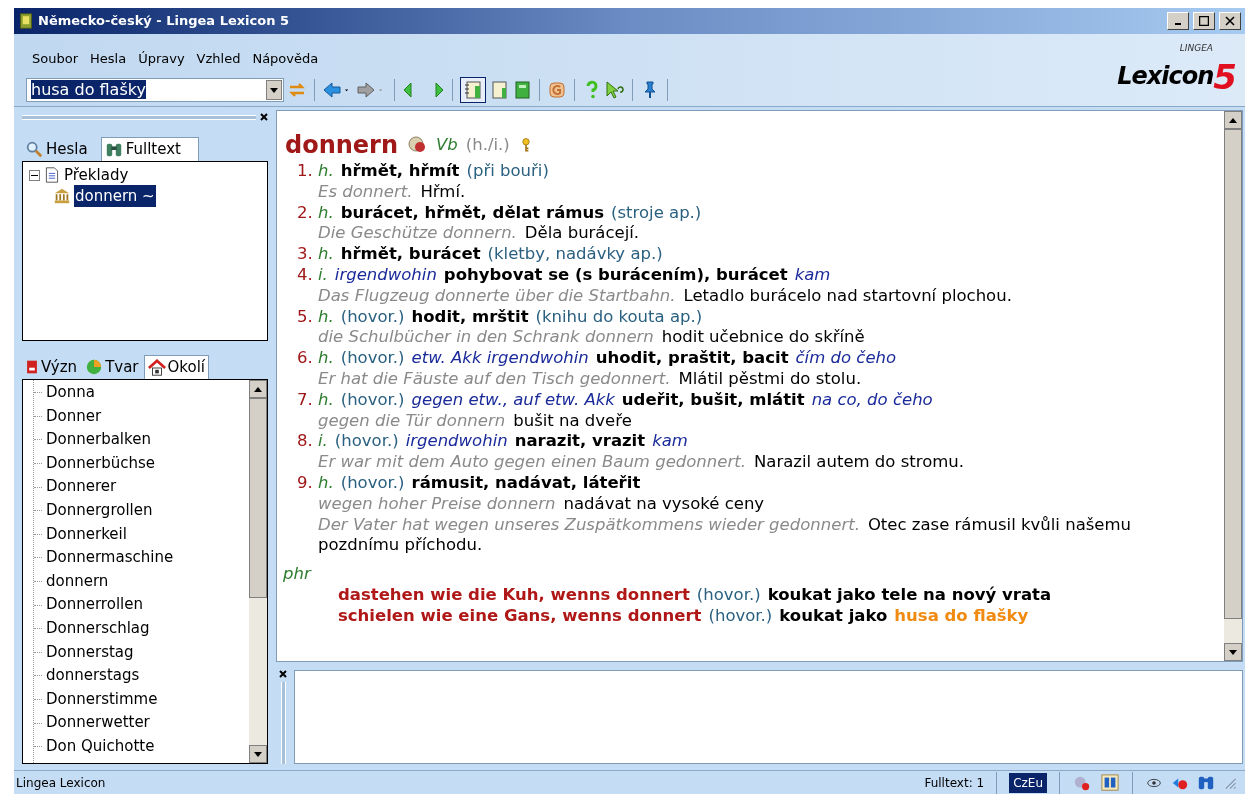 Image resolution: width=1245 pixels, height=794 pixels. I want to click on list-item: Donnerer, so click(81, 487).